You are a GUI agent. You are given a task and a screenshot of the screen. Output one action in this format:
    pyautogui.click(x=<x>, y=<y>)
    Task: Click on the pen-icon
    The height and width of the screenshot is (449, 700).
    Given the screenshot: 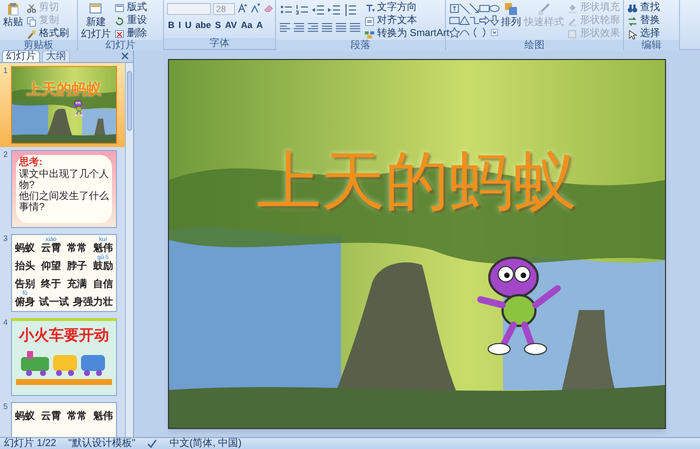 What is the action you would take?
    pyautogui.click(x=572, y=21)
    